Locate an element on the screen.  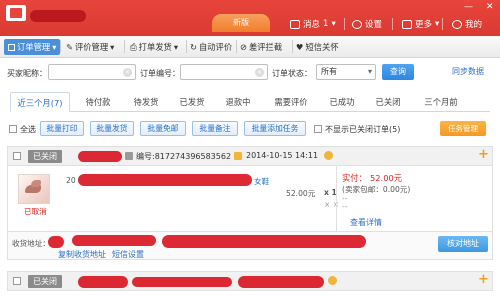
item-title-prefix: 20 is located at coordinates (71, 180).